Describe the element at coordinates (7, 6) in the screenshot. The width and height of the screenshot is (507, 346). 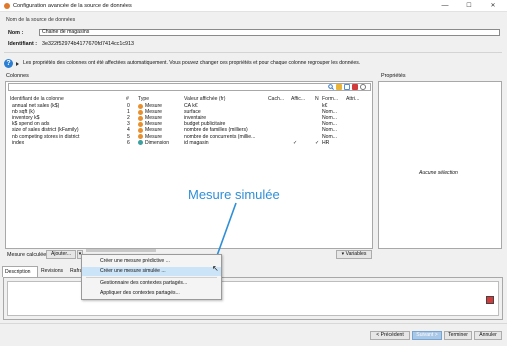
I see `app-logo-icon` at that location.